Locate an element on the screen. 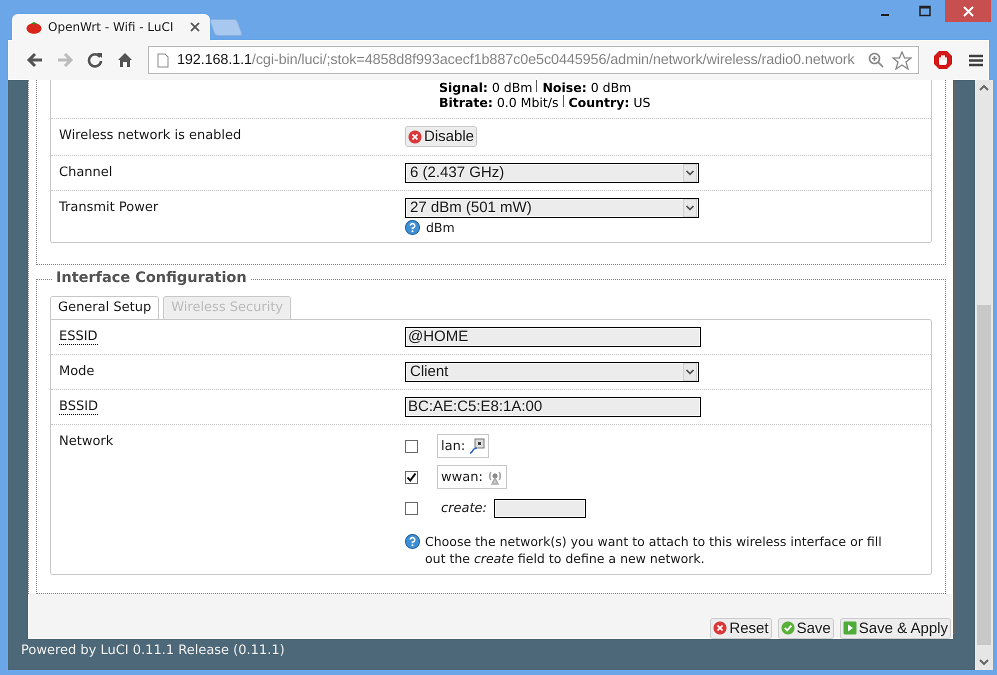 This screenshot has width=997, height=675. star-icon is located at coordinates (902, 60).